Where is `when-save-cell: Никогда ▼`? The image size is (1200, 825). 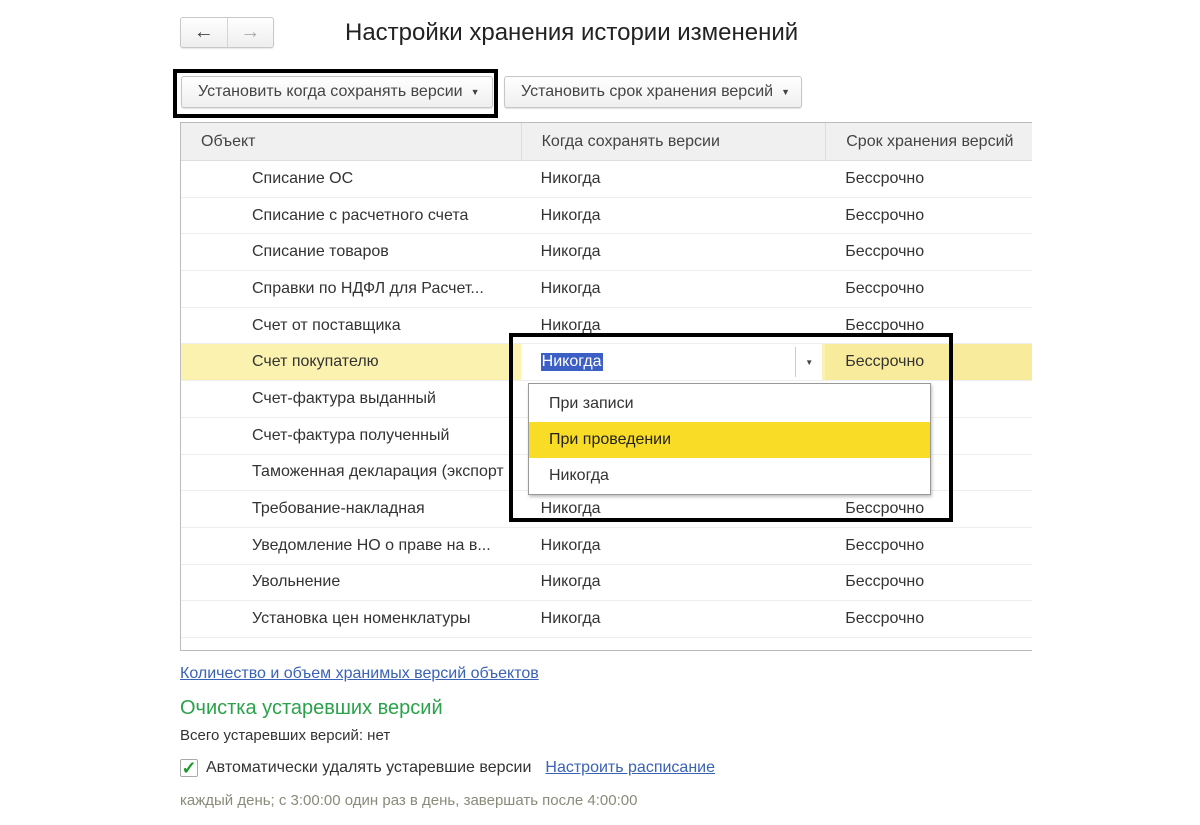
when-save-cell: Никогда ▼ is located at coordinates (671, 362).